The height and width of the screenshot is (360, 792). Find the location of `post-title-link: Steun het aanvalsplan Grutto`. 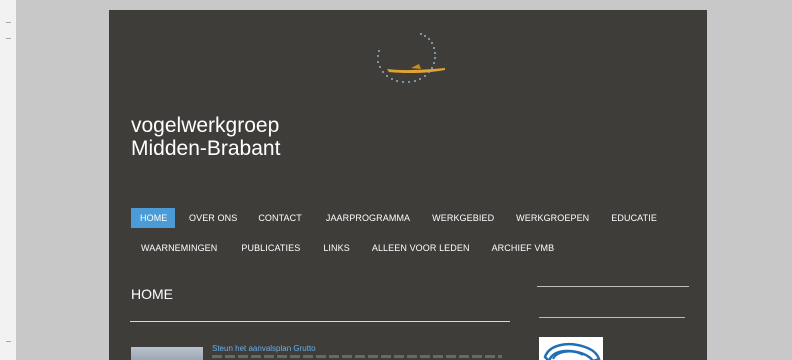

post-title-link: Steun het aanvalsplan Grutto is located at coordinates (264, 348).